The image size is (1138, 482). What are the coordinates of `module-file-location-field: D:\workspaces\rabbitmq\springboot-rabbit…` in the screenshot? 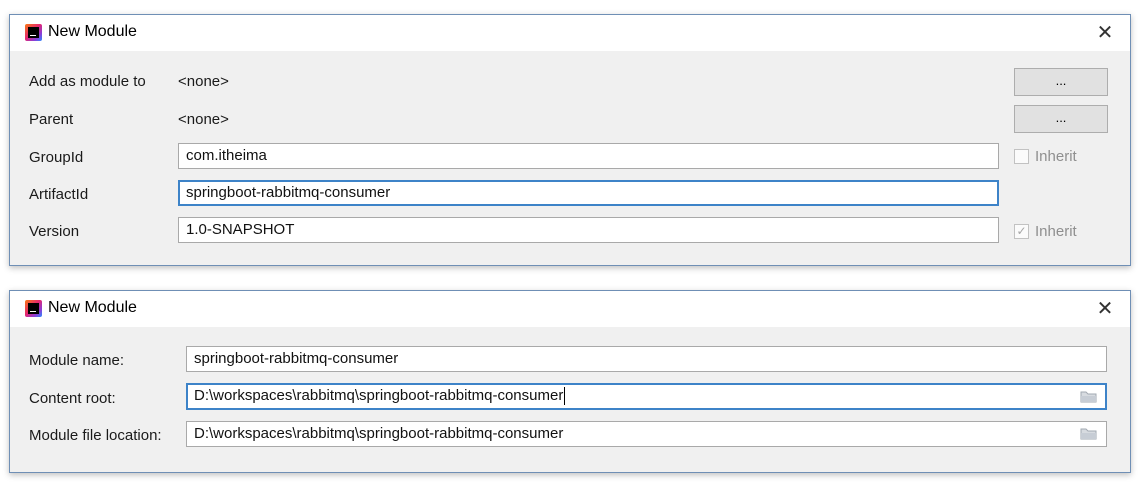 It's located at (646, 434).